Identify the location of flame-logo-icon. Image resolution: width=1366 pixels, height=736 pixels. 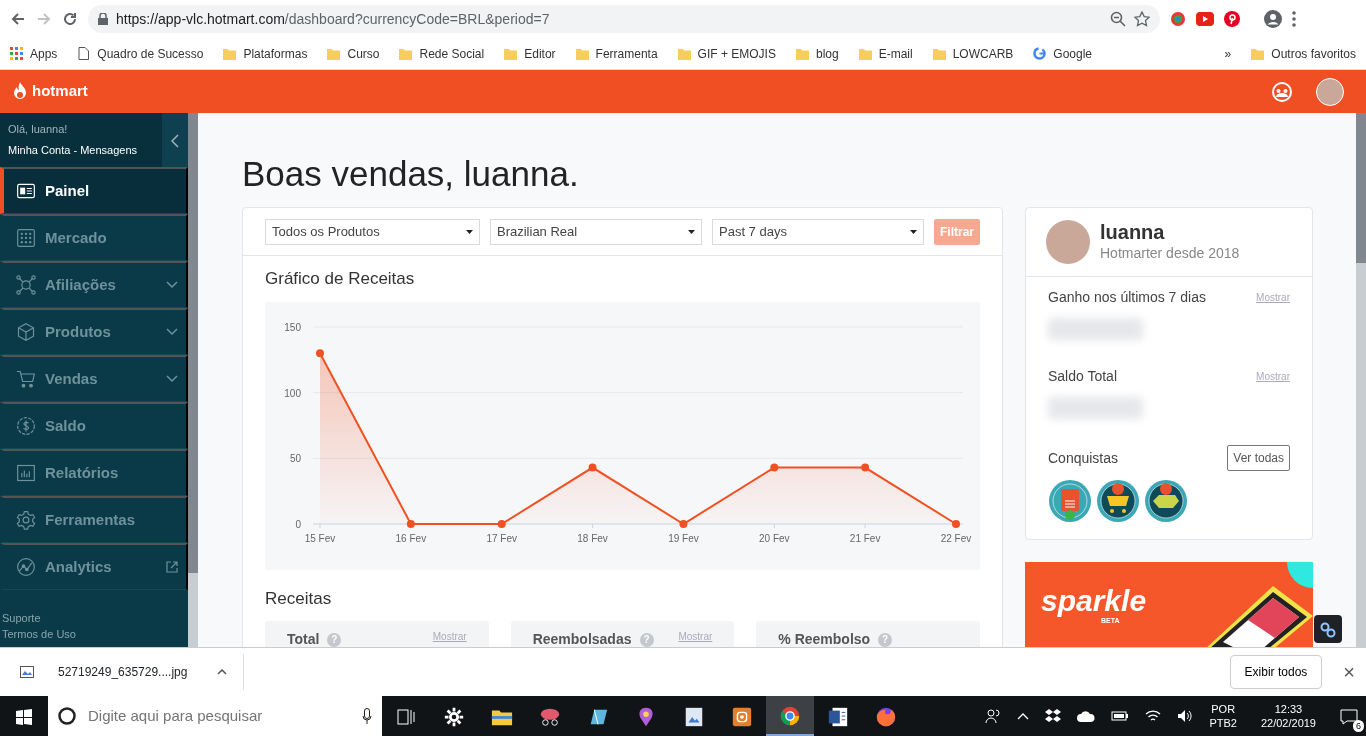
(20, 91).